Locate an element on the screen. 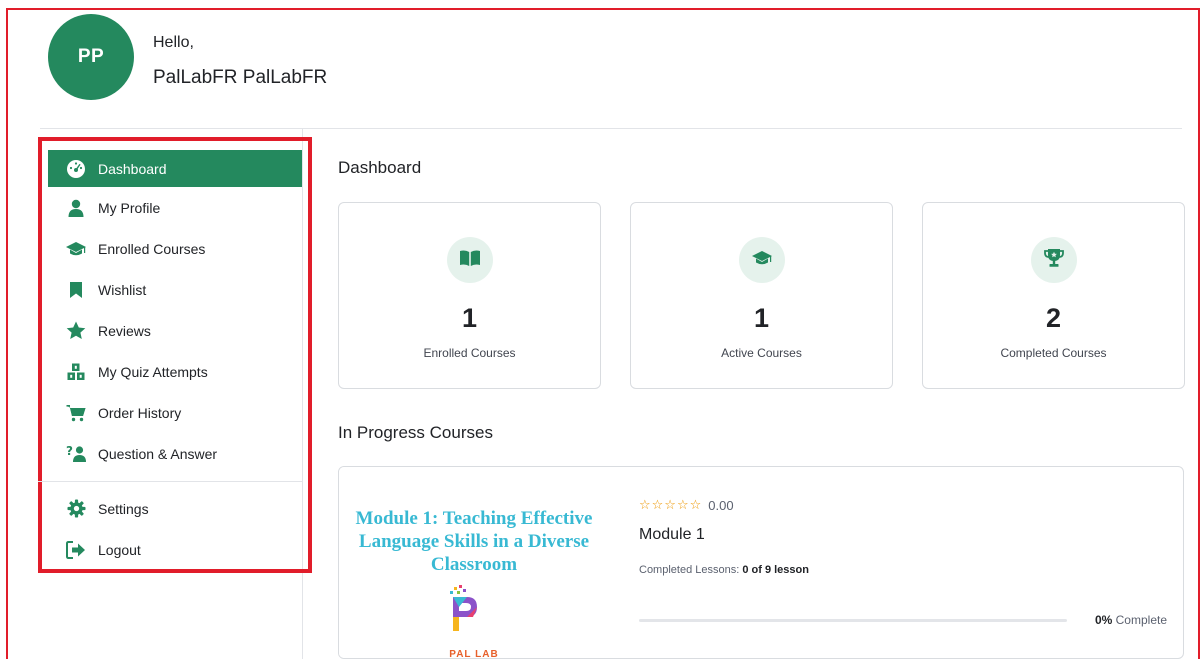 The height and width of the screenshot is (659, 1200). course-rating: ☆☆☆☆☆ 0.00 is located at coordinates (686, 505).